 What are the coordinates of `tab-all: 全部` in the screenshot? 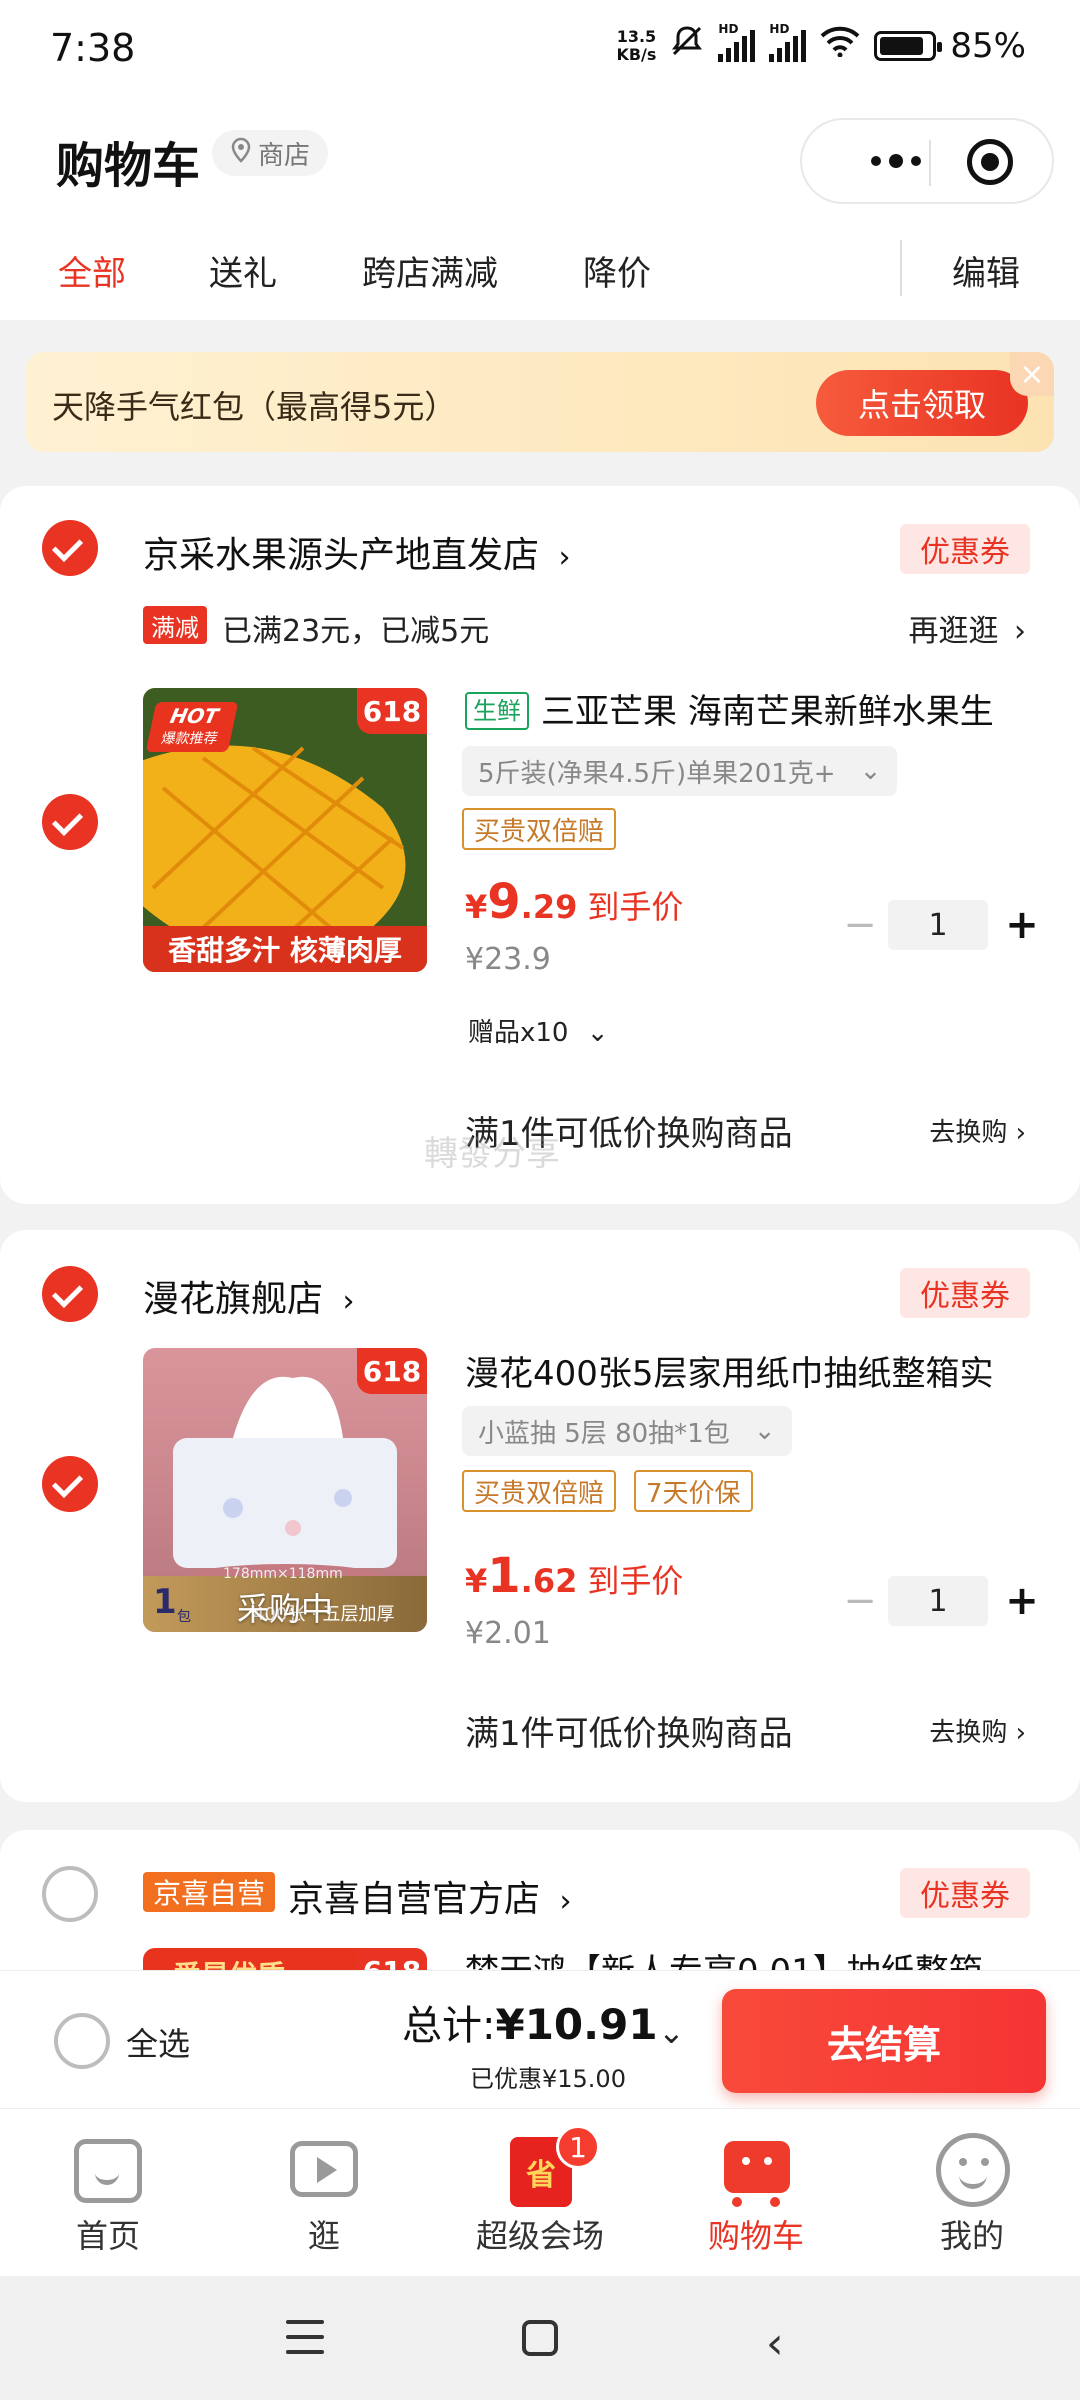 It's located at (92, 270).